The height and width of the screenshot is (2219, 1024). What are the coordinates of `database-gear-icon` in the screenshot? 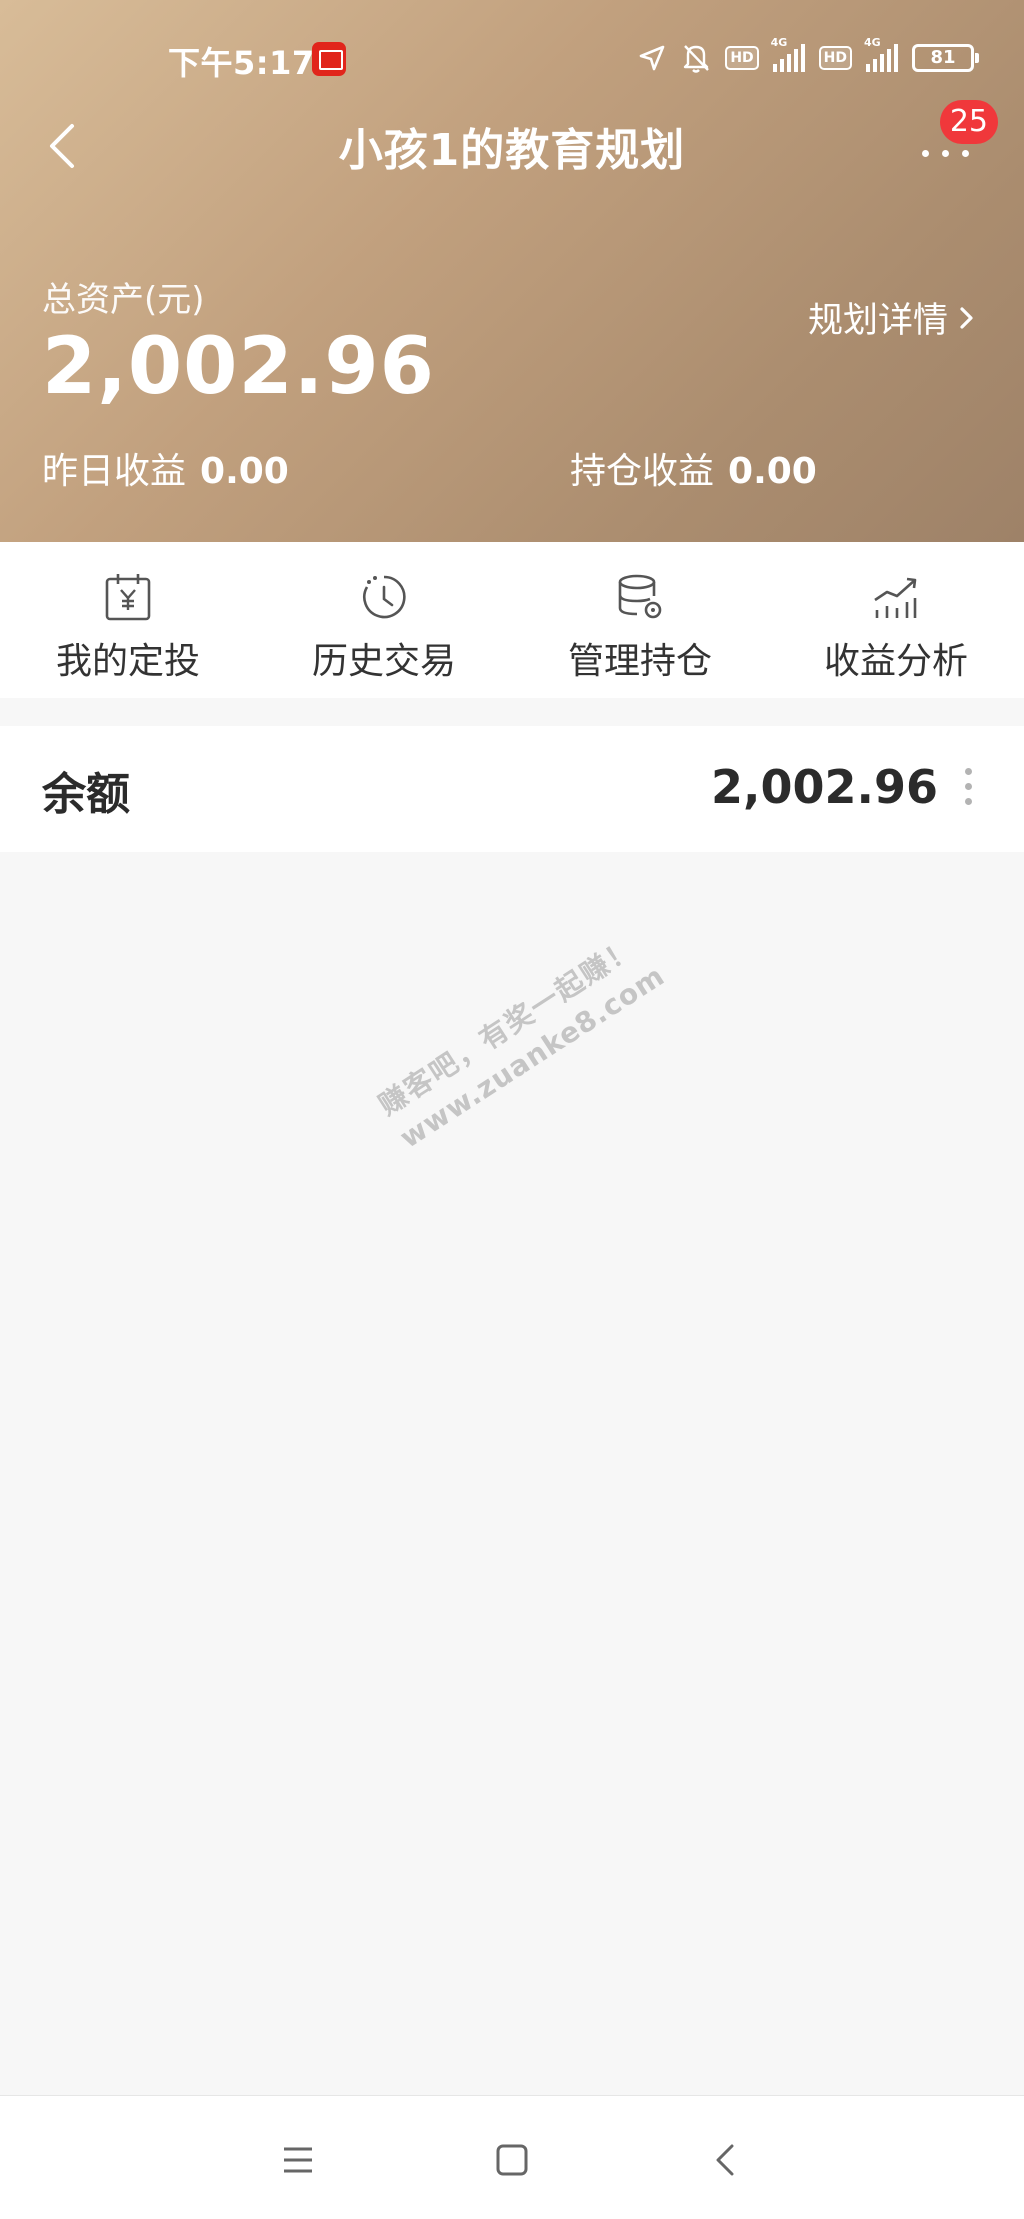 It's located at (640, 596).